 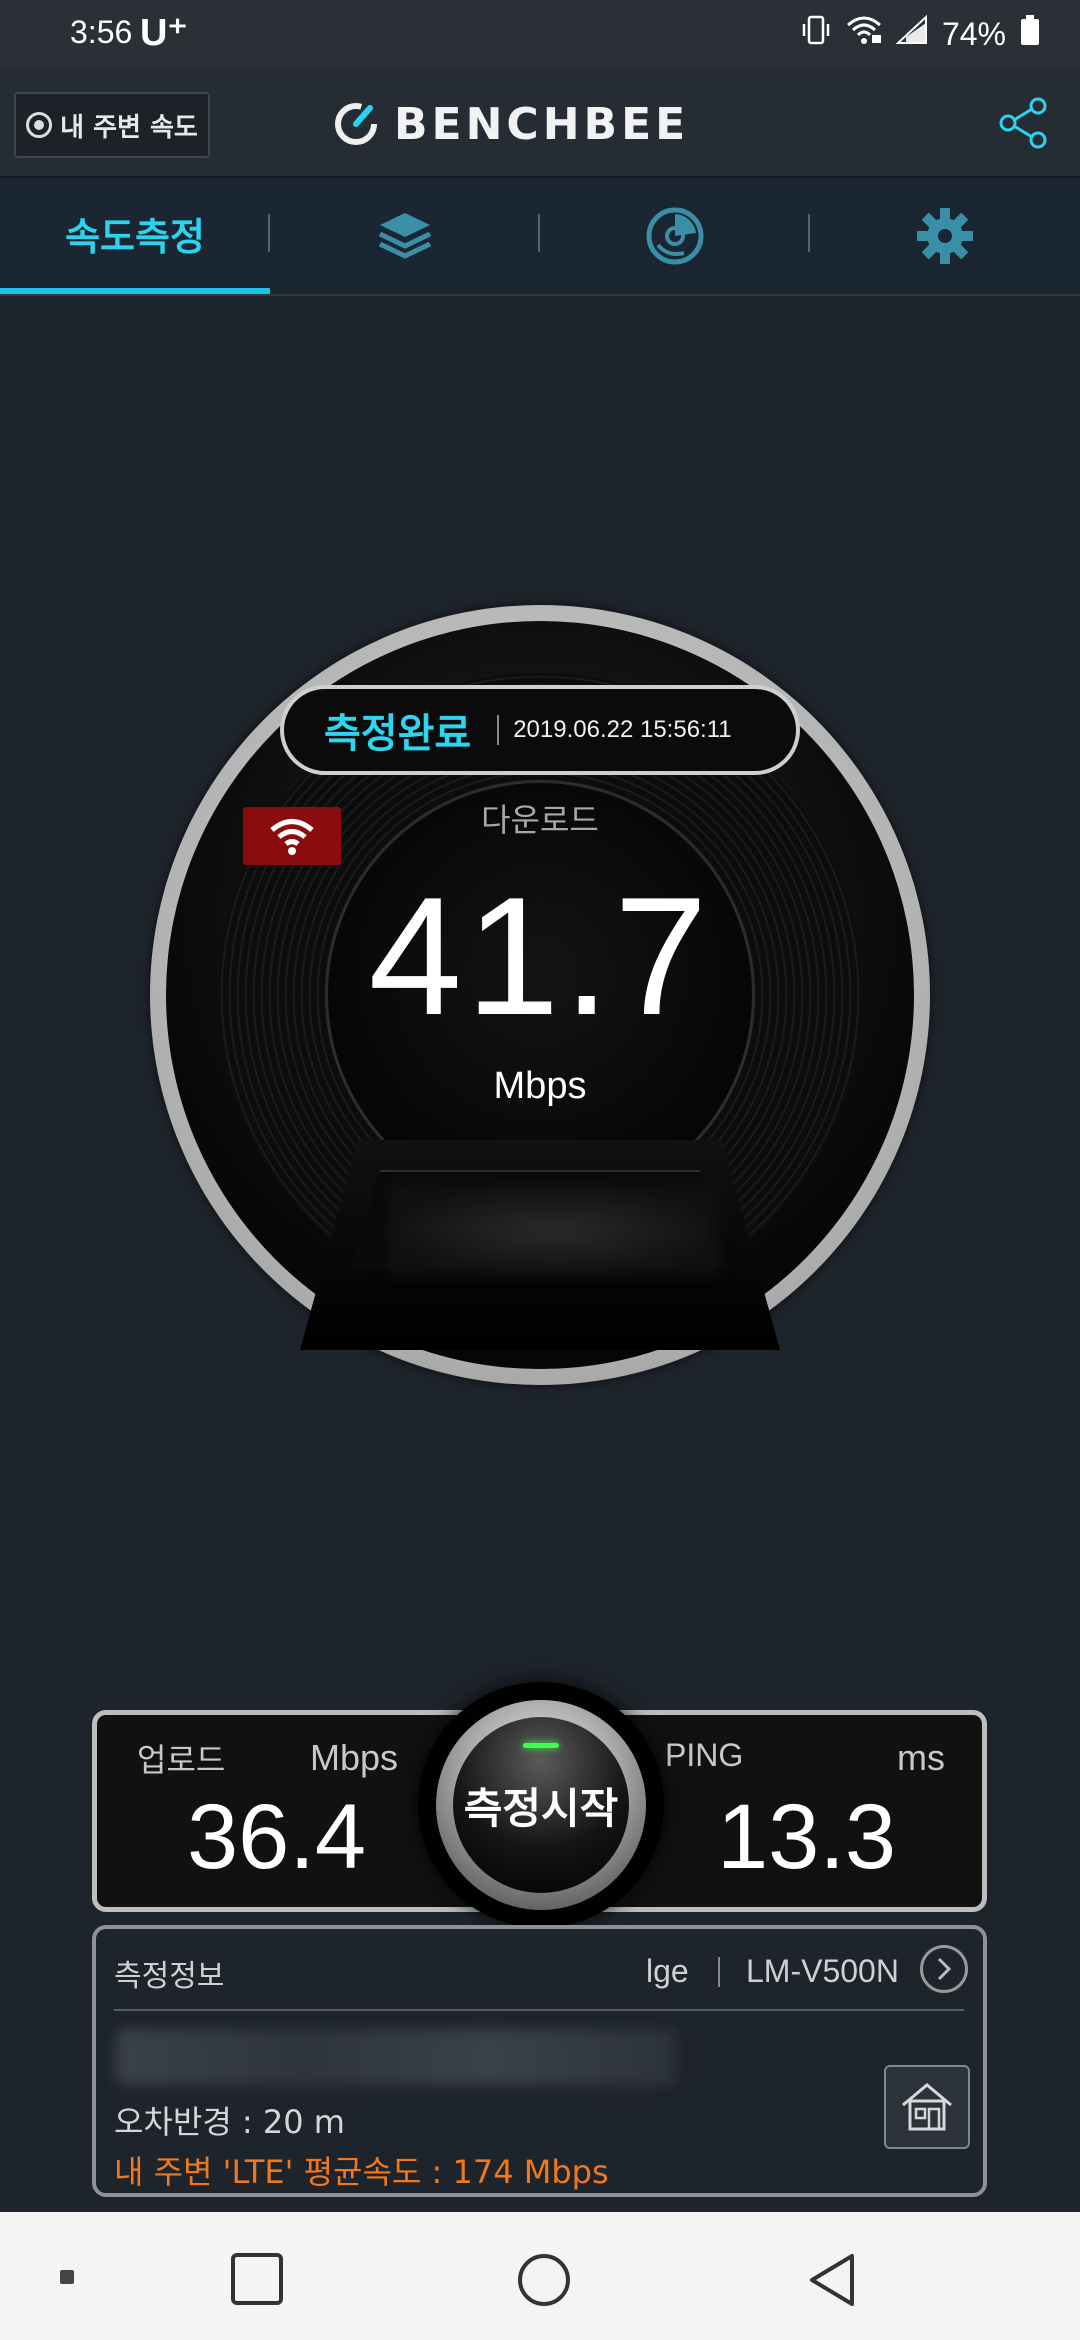 I want to click on home-button, so click(x=927, y=2107).